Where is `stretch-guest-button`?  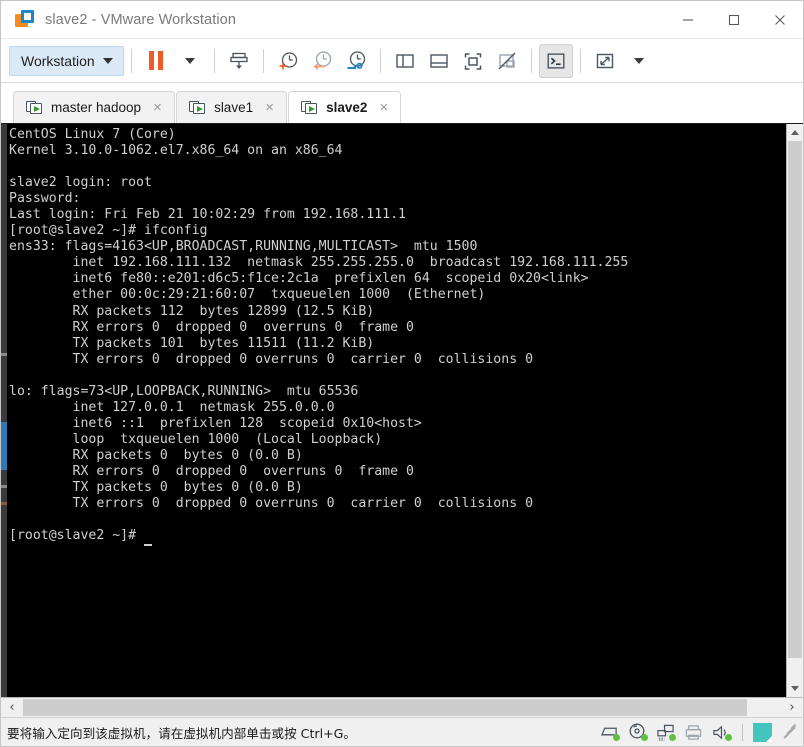 stretch-guest-button is located at coordinates (605, 61).